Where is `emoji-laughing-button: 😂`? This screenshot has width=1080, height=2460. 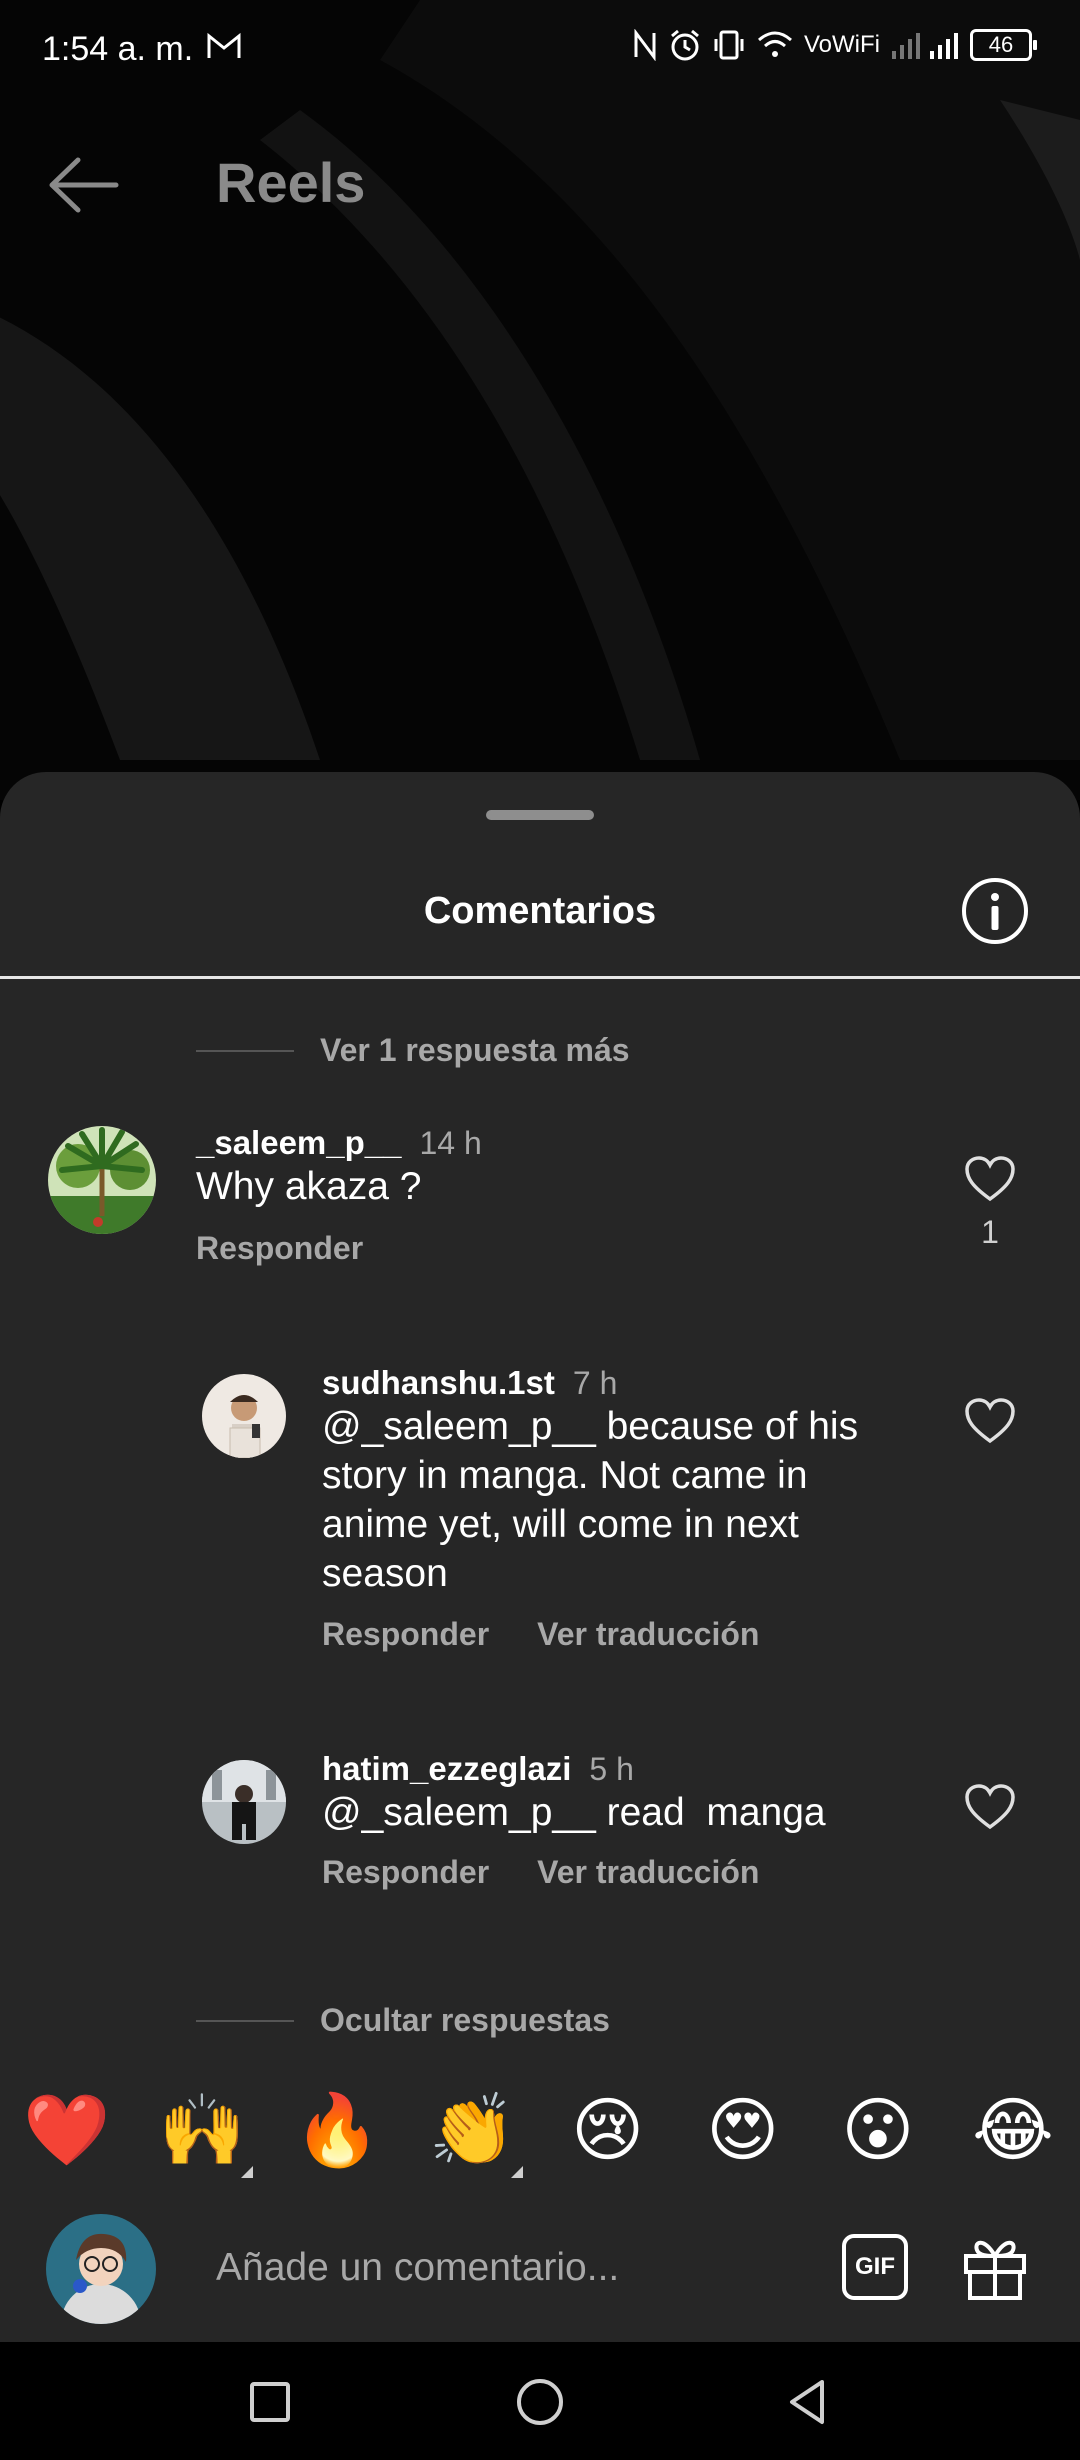 emoji-laughing-button: 😂 is located at coordinates (1013, 2130).